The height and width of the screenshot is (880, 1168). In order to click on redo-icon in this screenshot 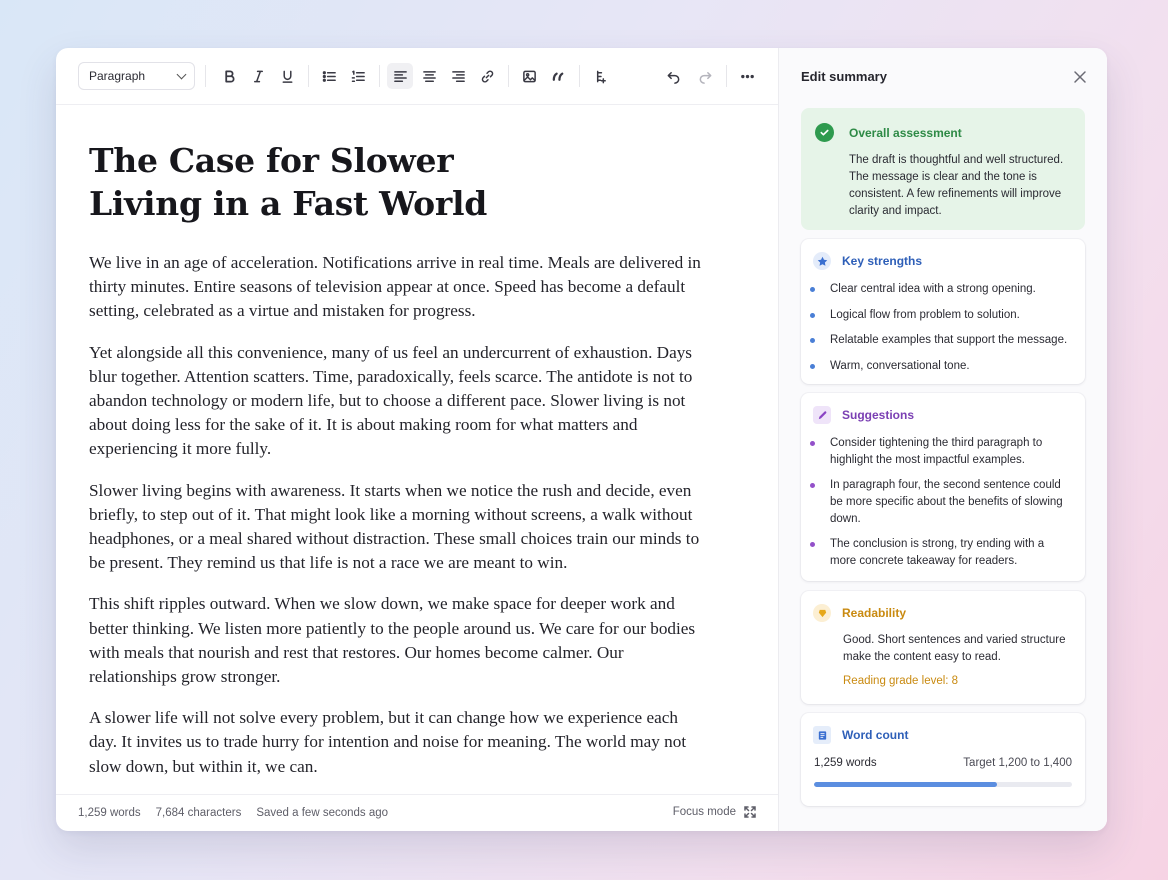, I will do `click(705, 77)`.